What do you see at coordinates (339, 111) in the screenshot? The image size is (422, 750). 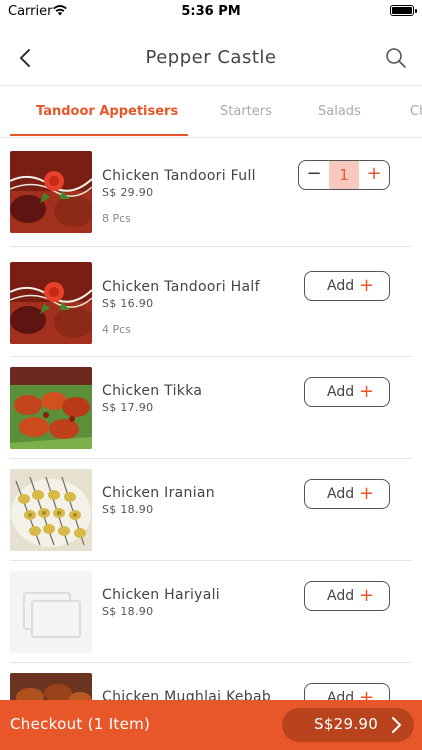 I see `tab-salads: Salads` at bounding box center [339, 111].